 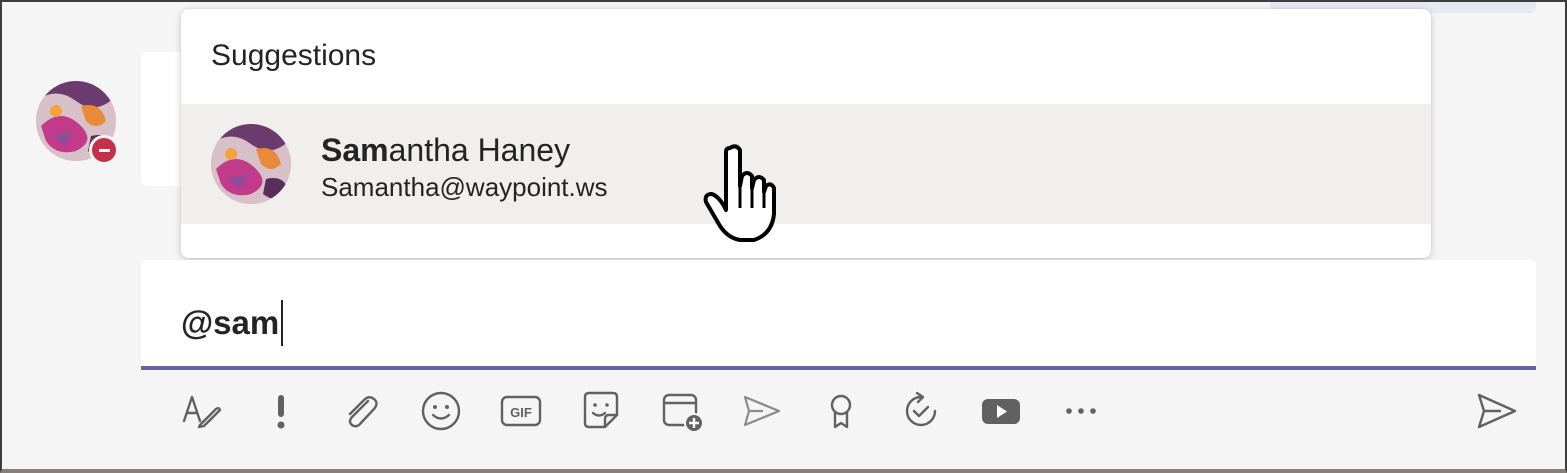 I want to click on avatar-image, so click(x=251, y=164).